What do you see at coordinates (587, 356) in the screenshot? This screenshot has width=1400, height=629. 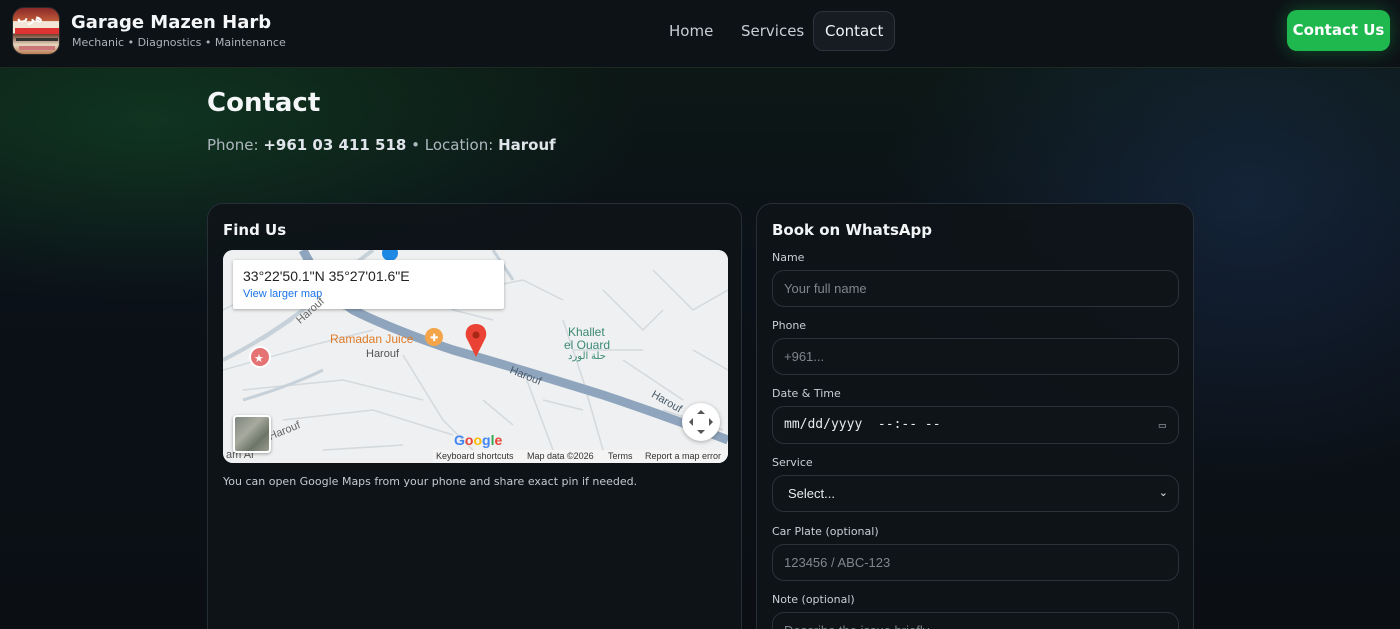 I see `place-khallet-arabic: حلة الورد` at bounding box center [587, 356].